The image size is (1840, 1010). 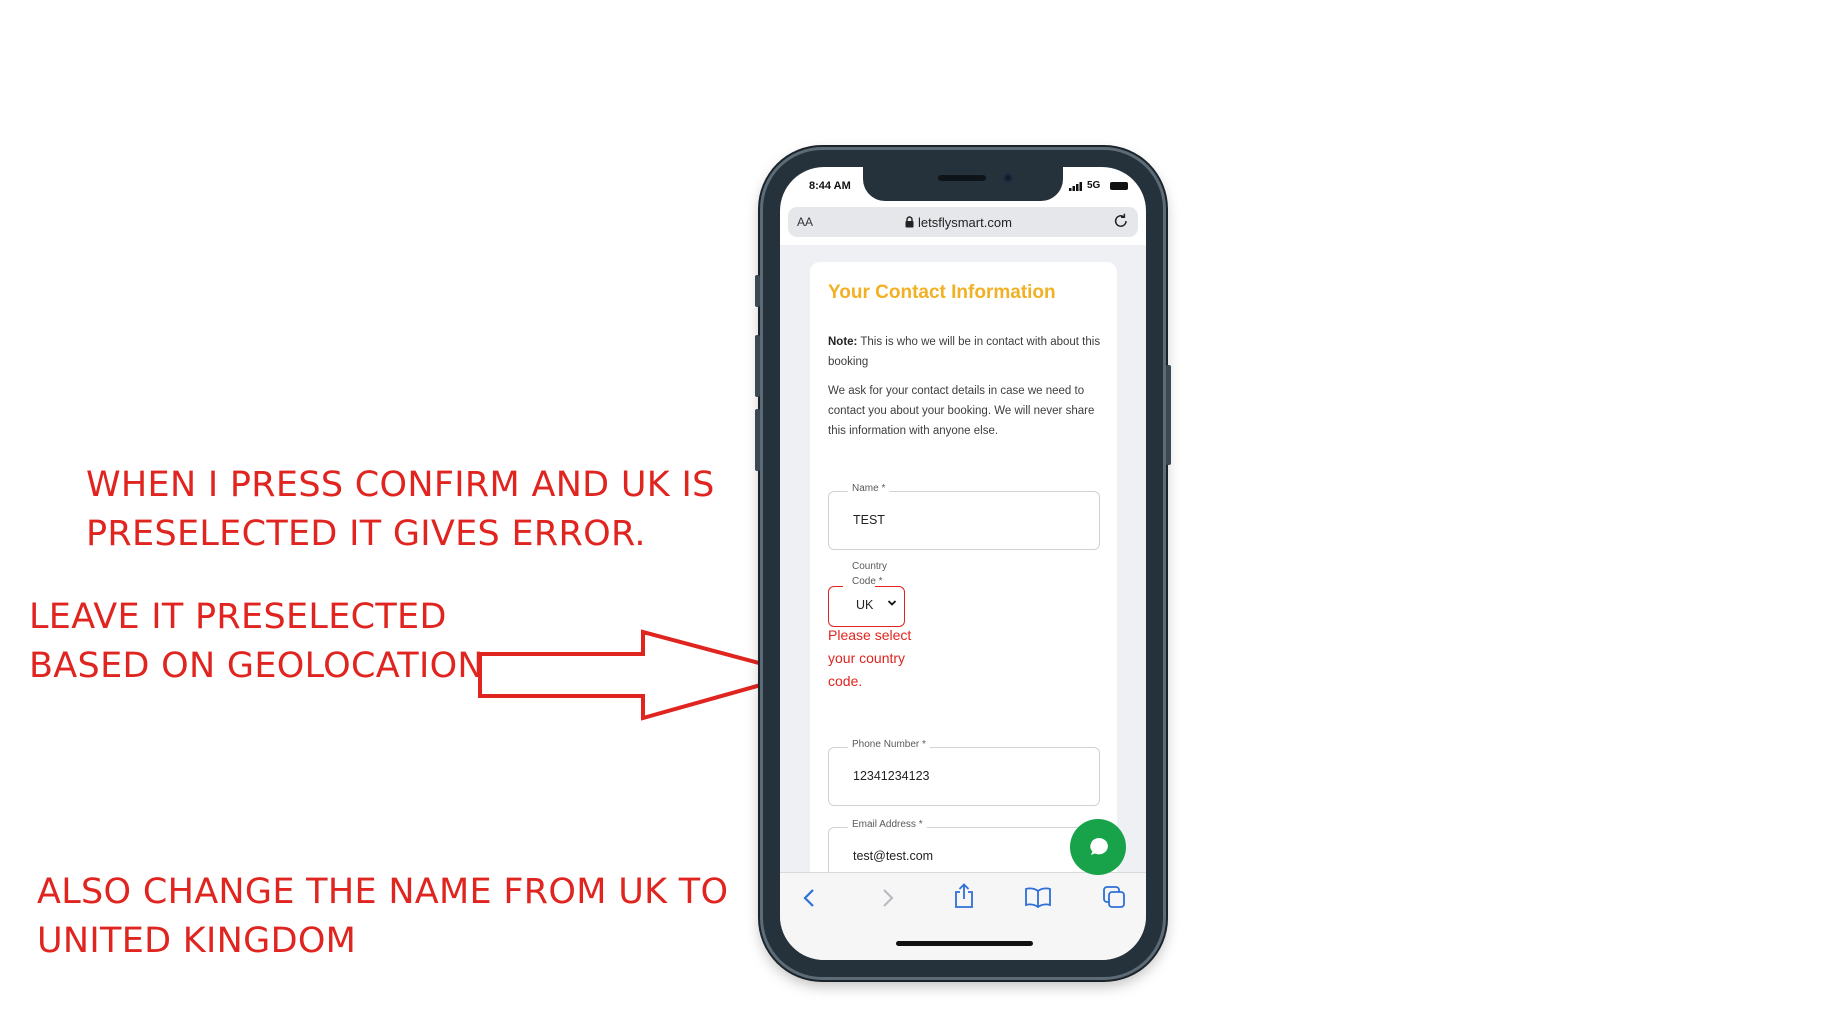 What do you see at coordinates (869, 488) in the screenshot?
I see `name-label: Name *` at bounding box center [869, 488].